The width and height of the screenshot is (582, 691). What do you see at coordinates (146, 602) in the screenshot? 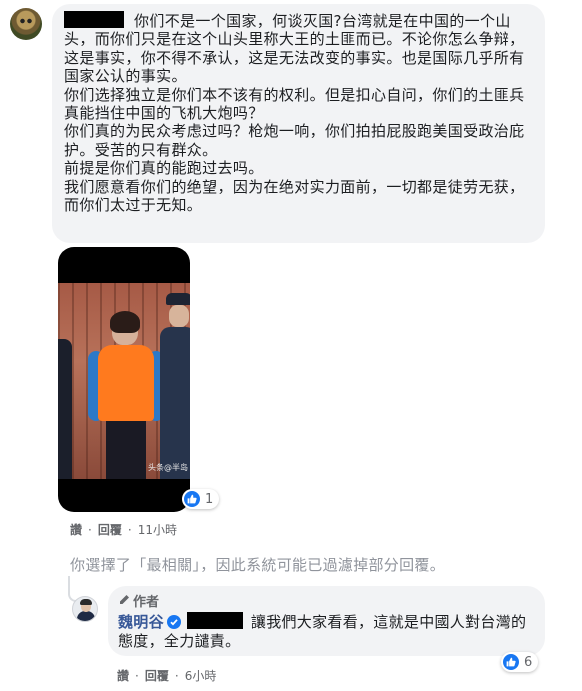
I see `author-tag: 作者` at bounding box center [146, 602].